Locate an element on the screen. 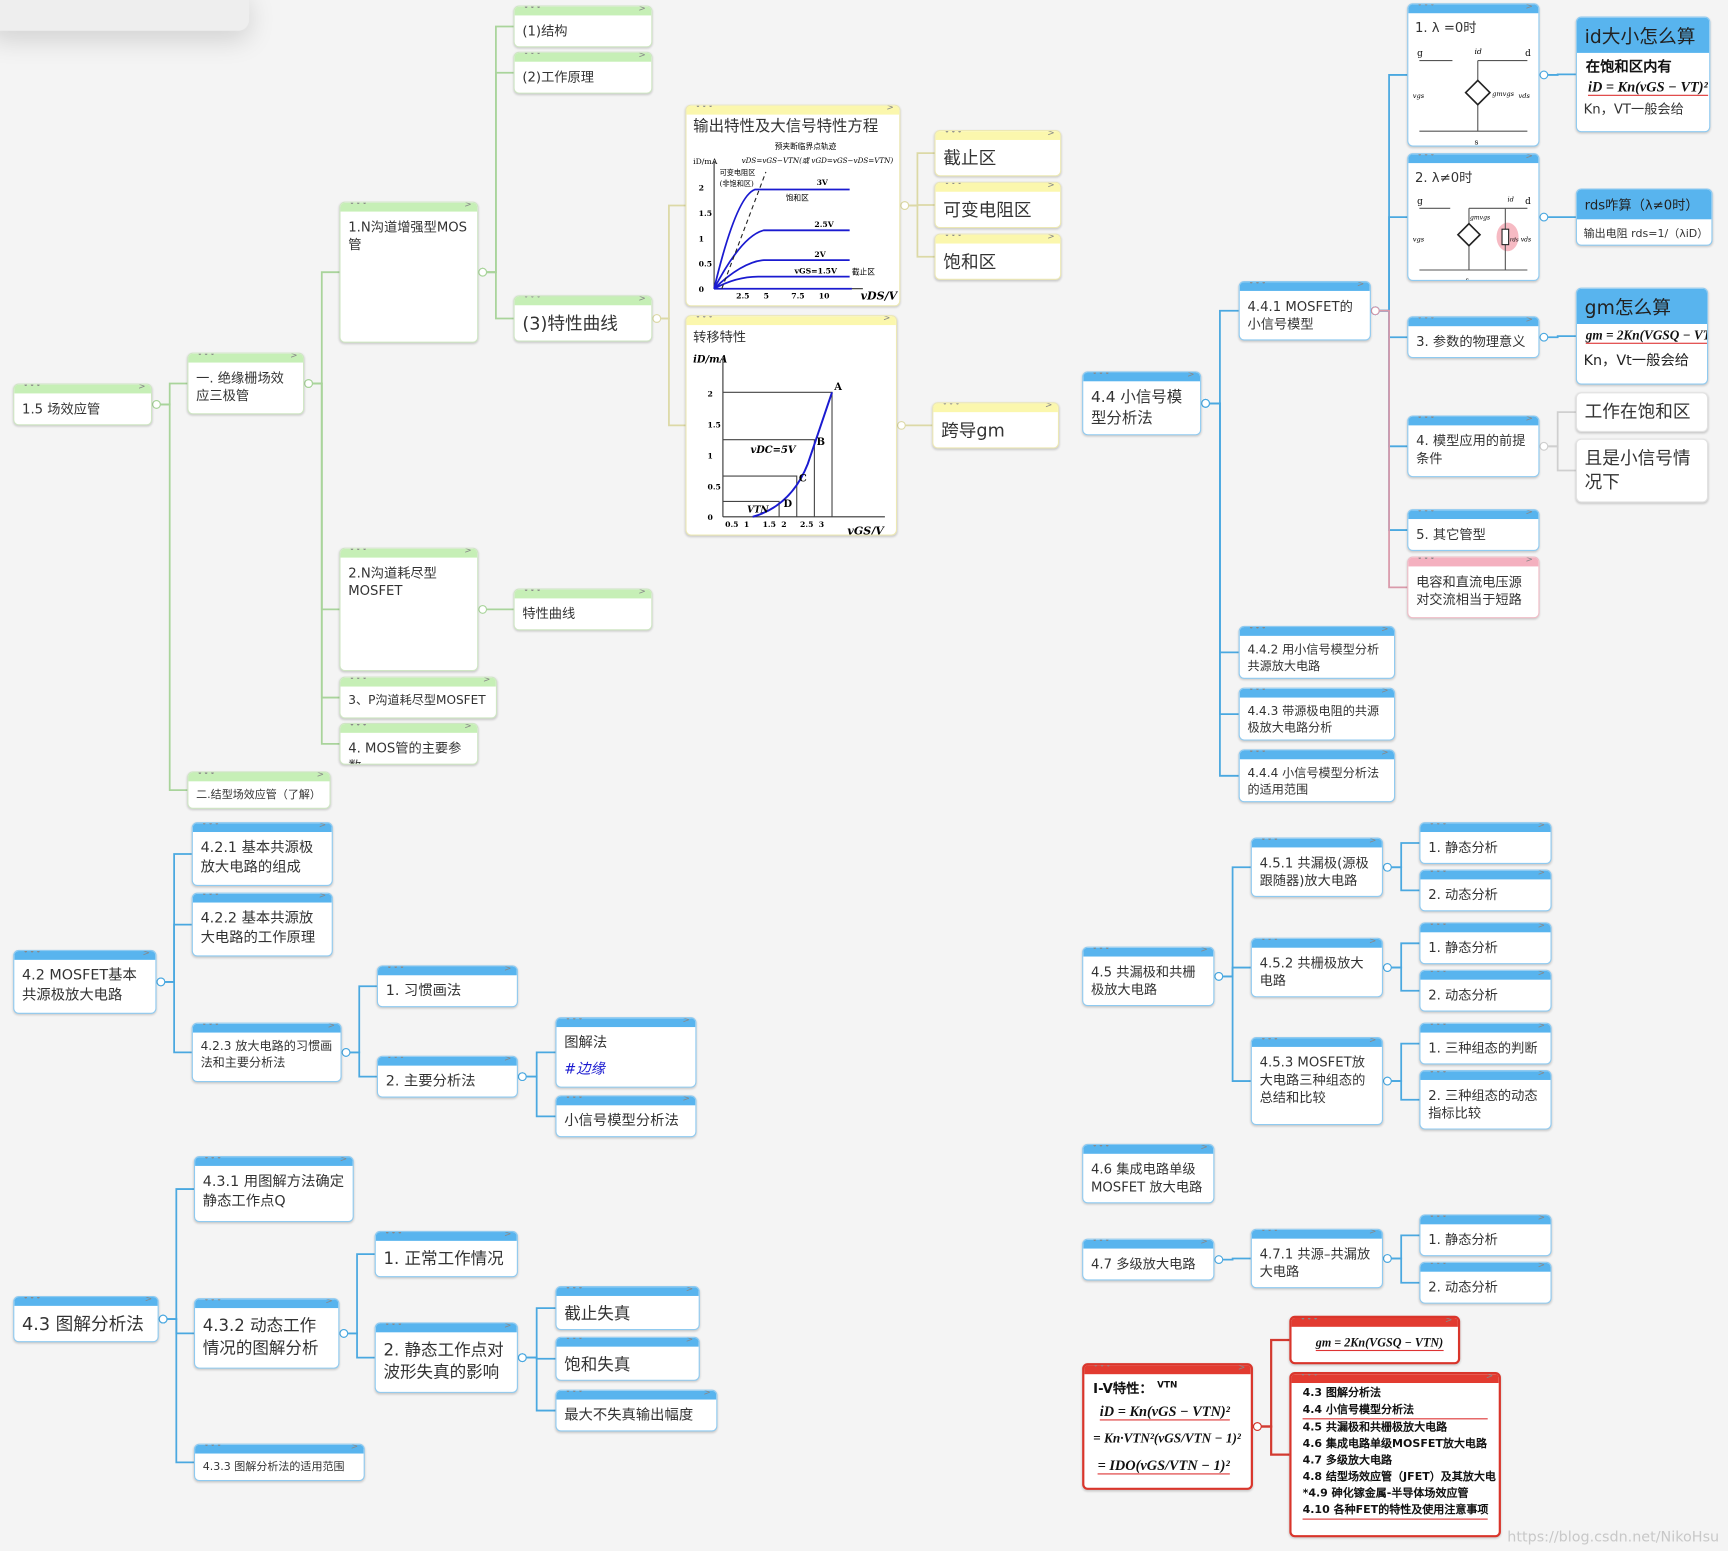  node-y4: ••• > 跨导gm is located at coordinates (996, 425).